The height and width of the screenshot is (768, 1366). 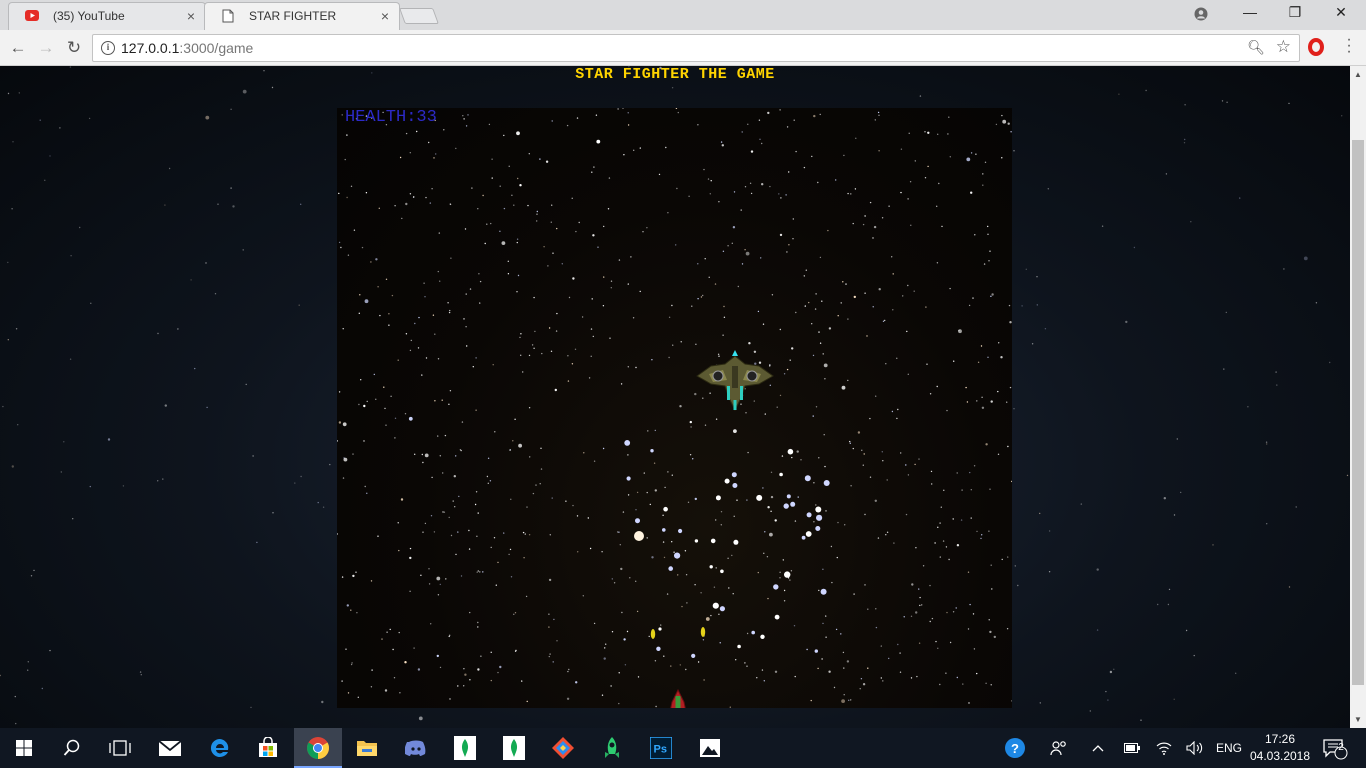 What do you see at coordinates (419, 16) in the screenshot?
I see `new-tab-button` at bounding box center [419, 16].